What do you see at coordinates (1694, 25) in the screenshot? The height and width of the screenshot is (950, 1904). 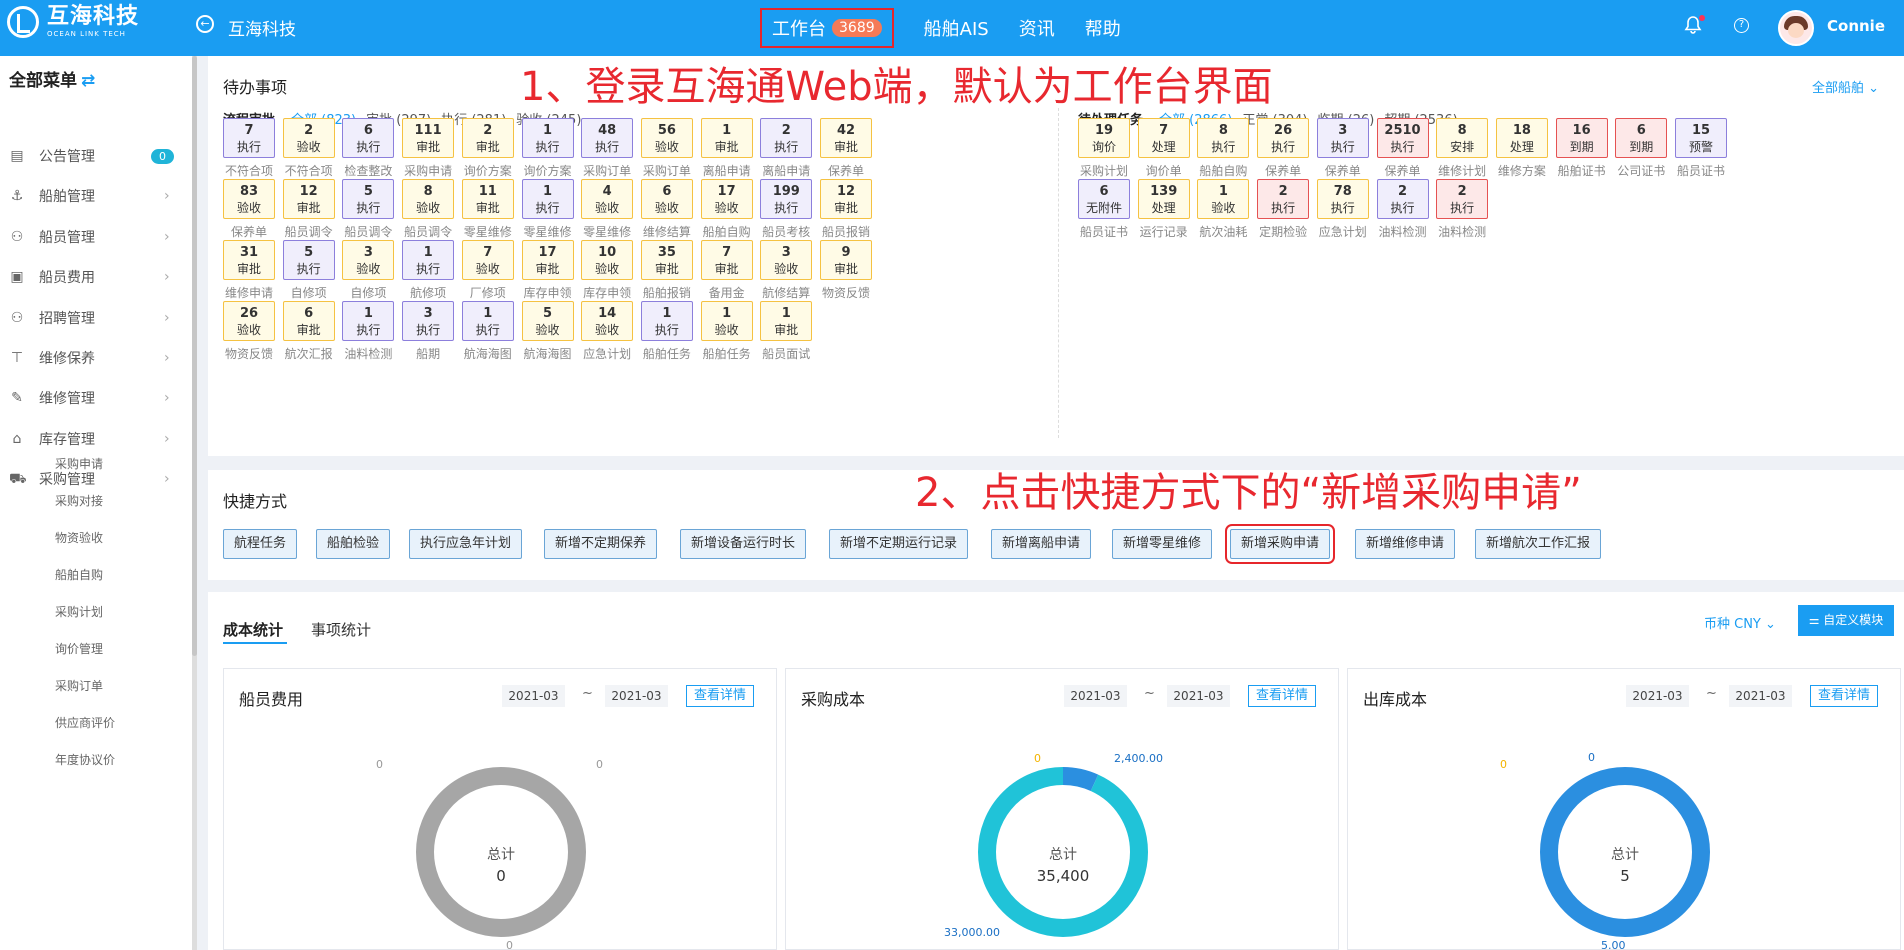 I see `bell-icon` at bounding box center [1694, 25].